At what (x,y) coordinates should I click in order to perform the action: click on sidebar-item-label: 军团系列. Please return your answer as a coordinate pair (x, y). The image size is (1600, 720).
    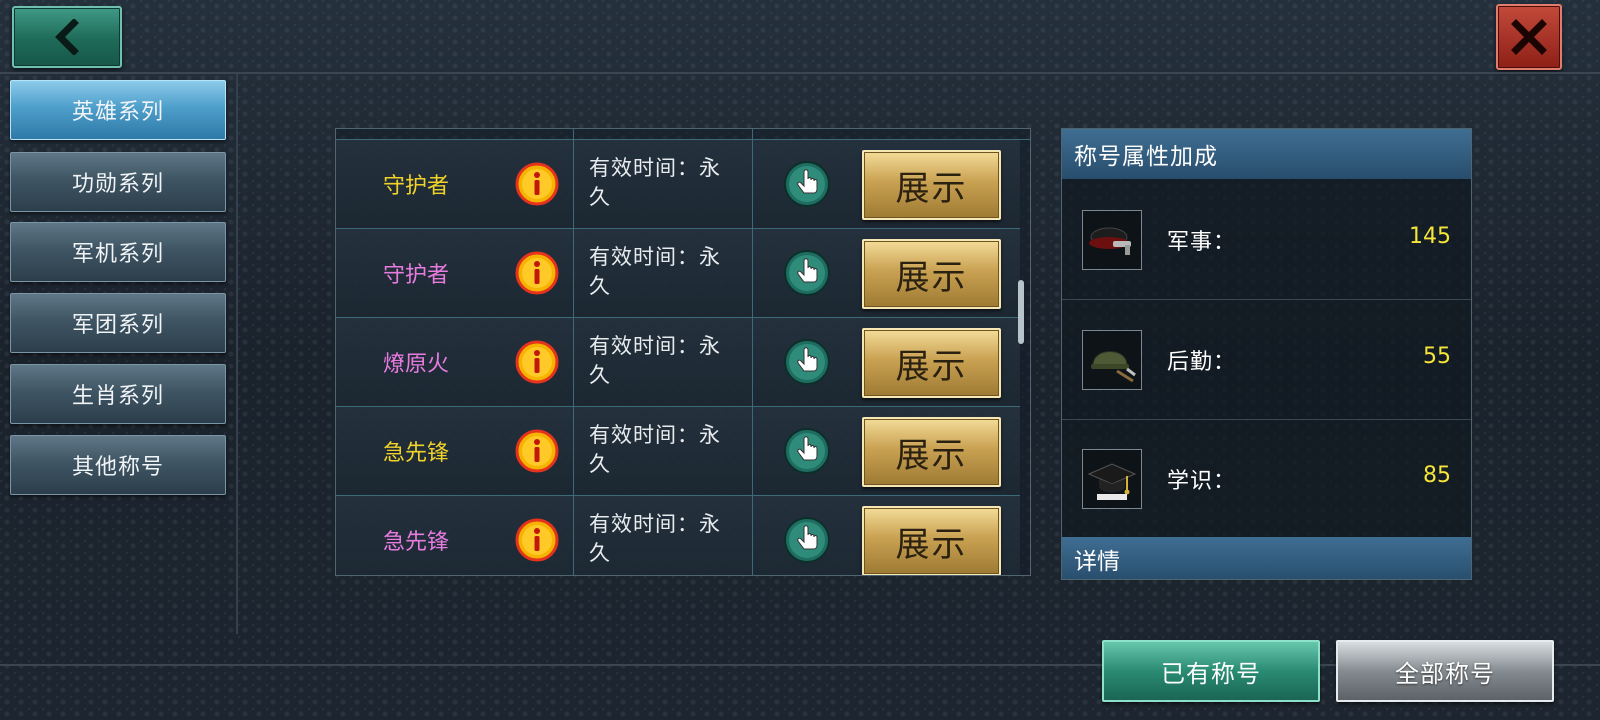
    Looking at the image, I should click on (117, 325).